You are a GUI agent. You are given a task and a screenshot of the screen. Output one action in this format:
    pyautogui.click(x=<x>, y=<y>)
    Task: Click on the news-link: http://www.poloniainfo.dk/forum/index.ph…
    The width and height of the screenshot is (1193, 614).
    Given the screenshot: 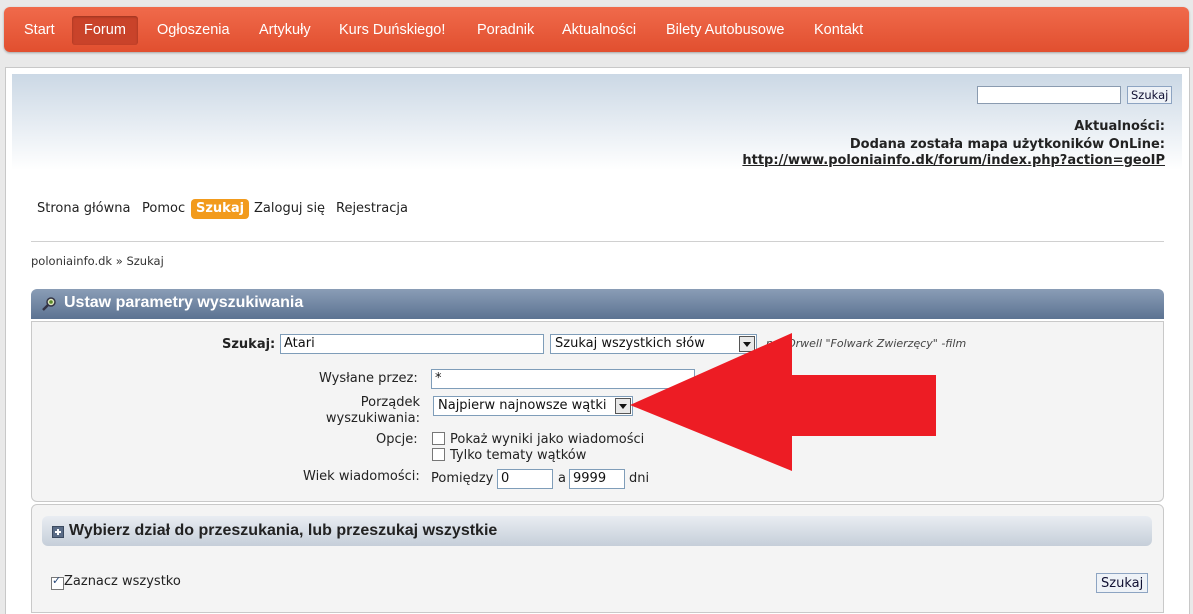 What is the action you would take?
    pyautogui.click(x=953, y=160)
    